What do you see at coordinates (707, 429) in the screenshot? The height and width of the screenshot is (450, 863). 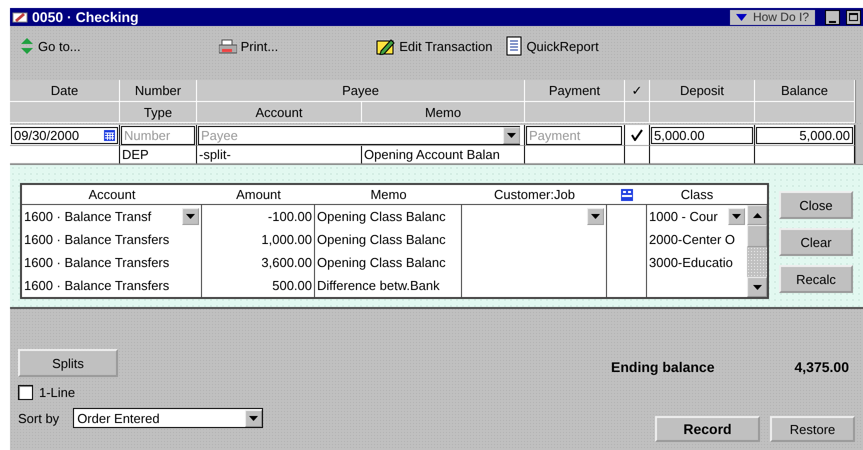 I see `record-button: Record` at bounding box center [707, 429].